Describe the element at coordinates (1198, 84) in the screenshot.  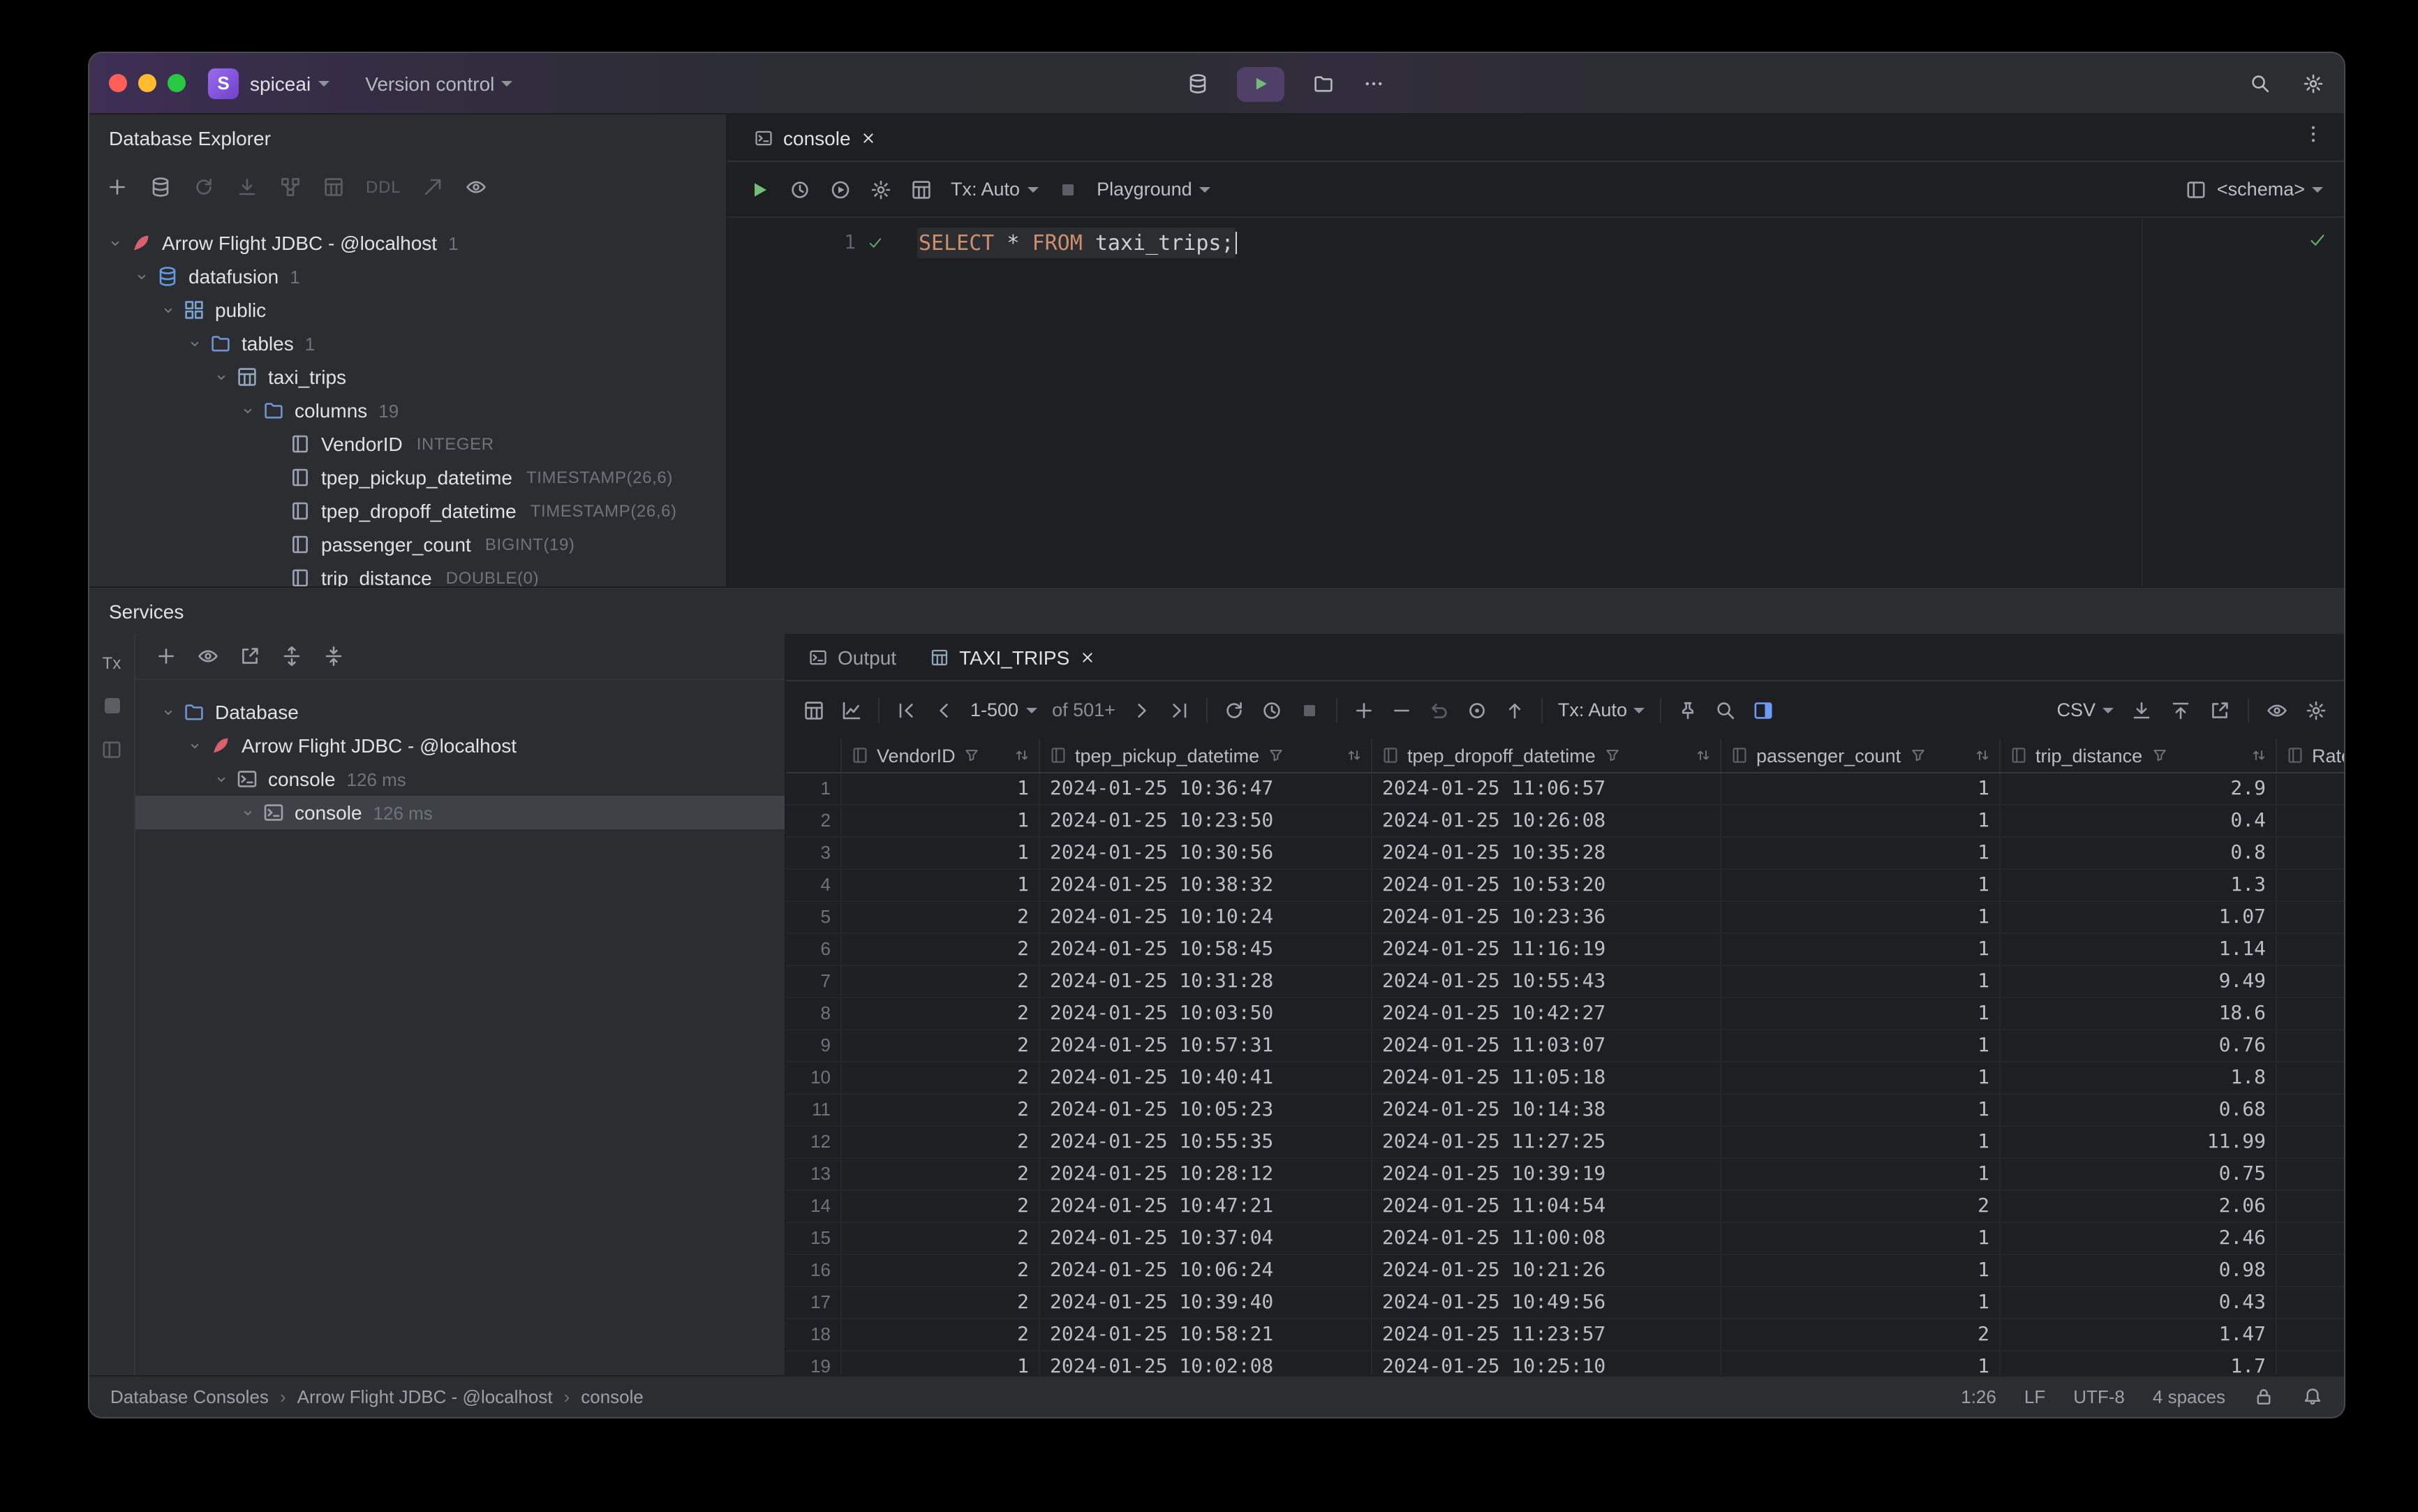
I see `database-icon` at that location.